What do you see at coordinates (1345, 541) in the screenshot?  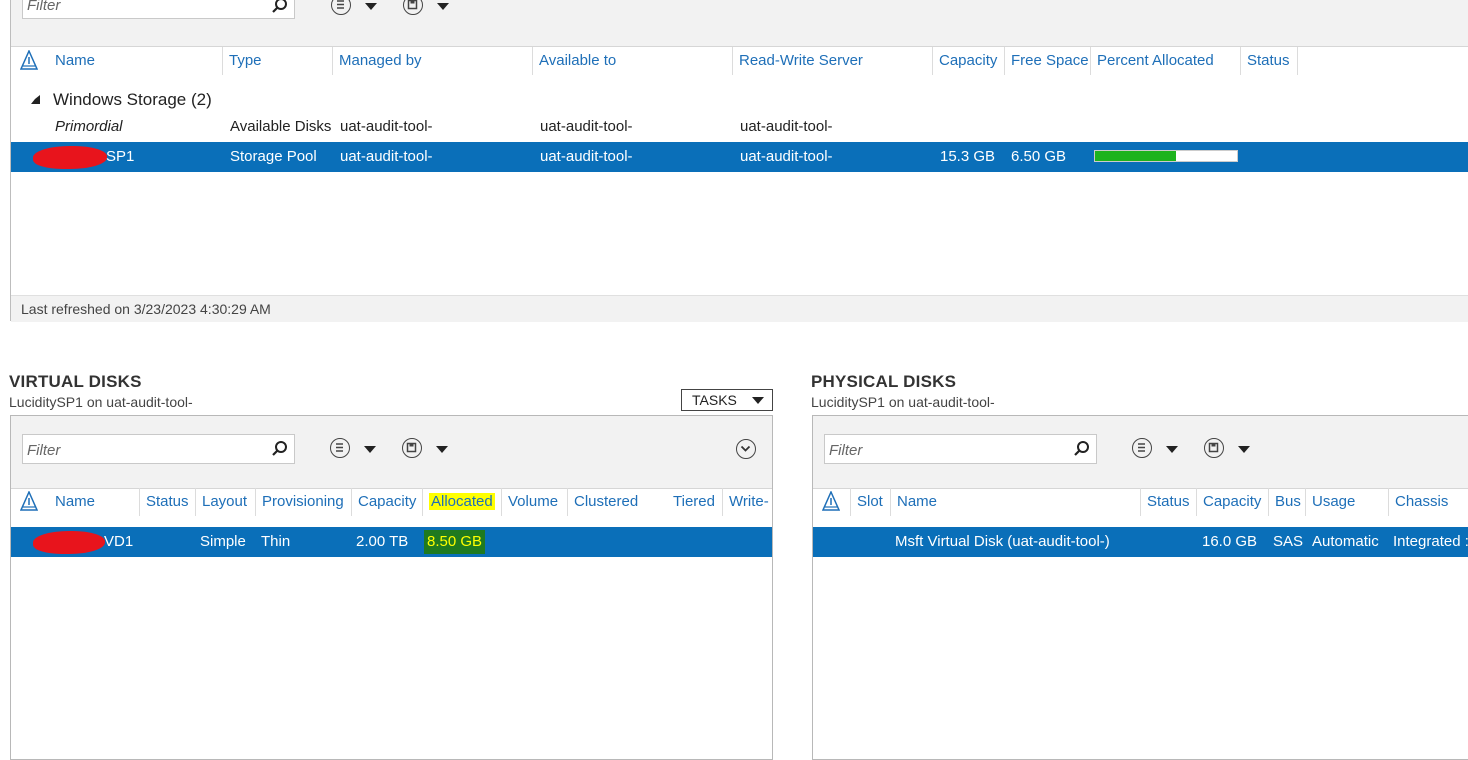 I see `pdisk-usage: Automatic` at bounding box center [1345, 541].